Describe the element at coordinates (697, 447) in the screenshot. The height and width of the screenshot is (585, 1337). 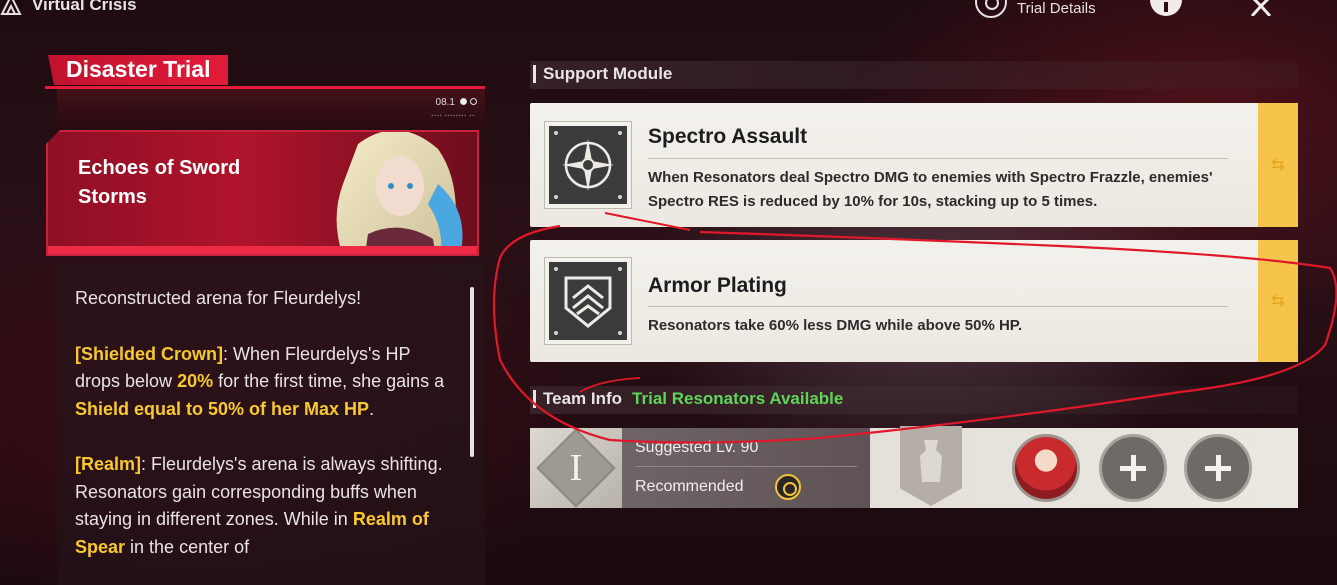
I see `suggested-level: Suggested Lv. 90` at that location.